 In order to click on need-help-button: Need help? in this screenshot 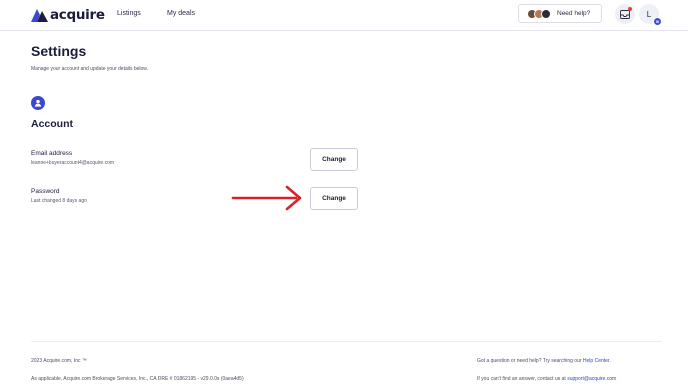, I will do `click(560, 13)`.